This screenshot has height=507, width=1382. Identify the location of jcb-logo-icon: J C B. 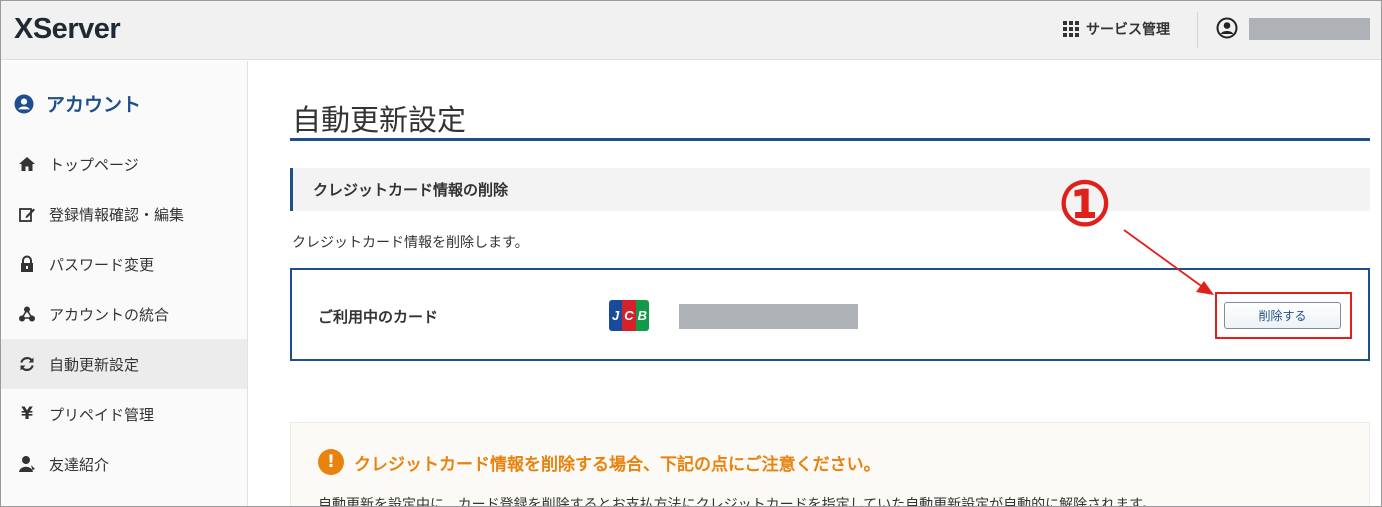
(629, 315).